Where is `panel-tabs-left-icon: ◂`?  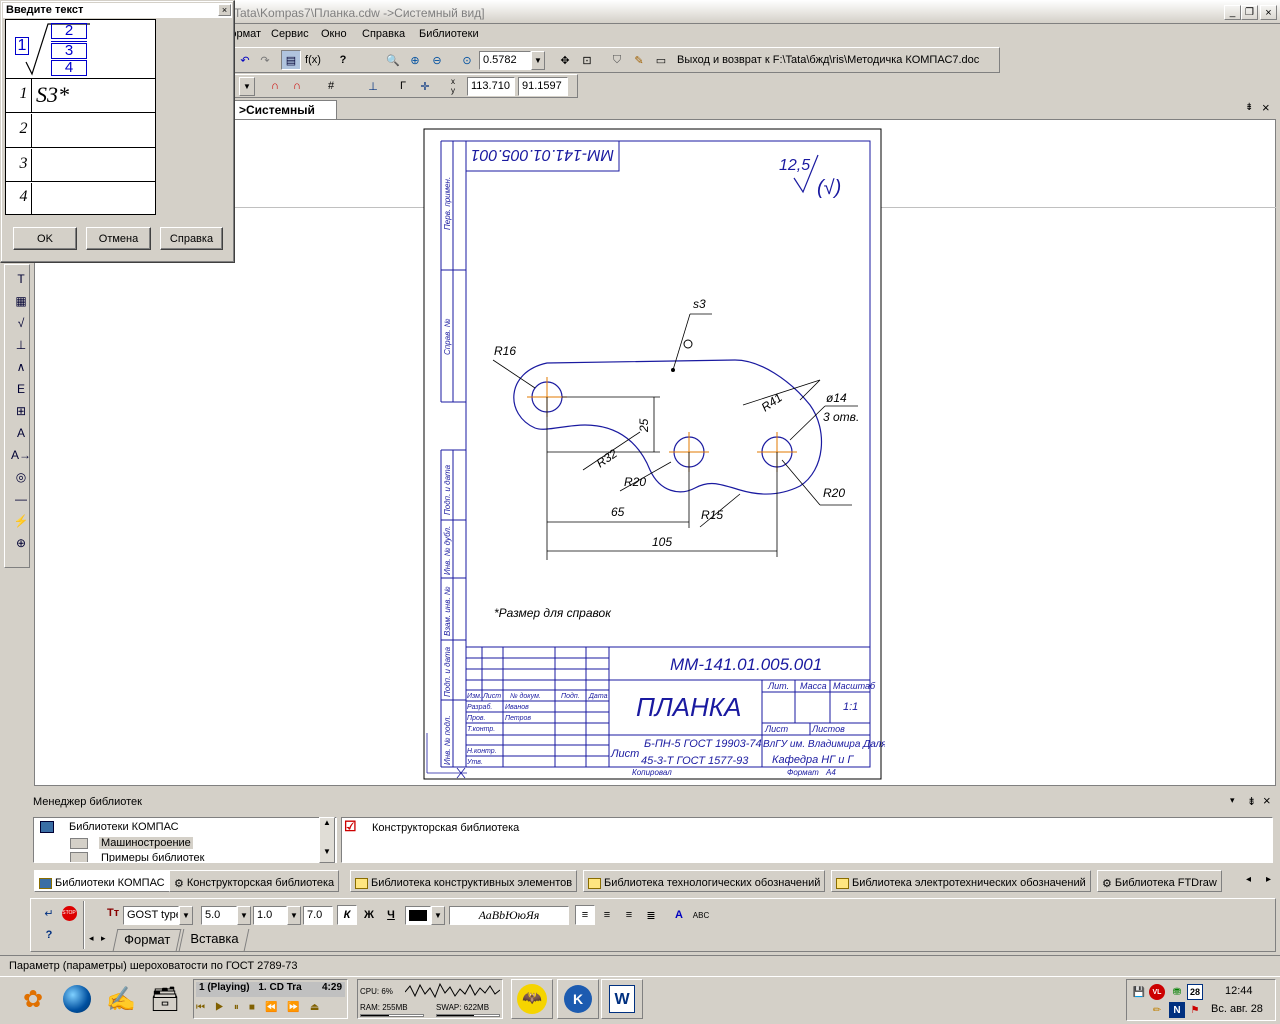 panel-tabs-left-icon: ◂ is located at coordinates (91, 938).